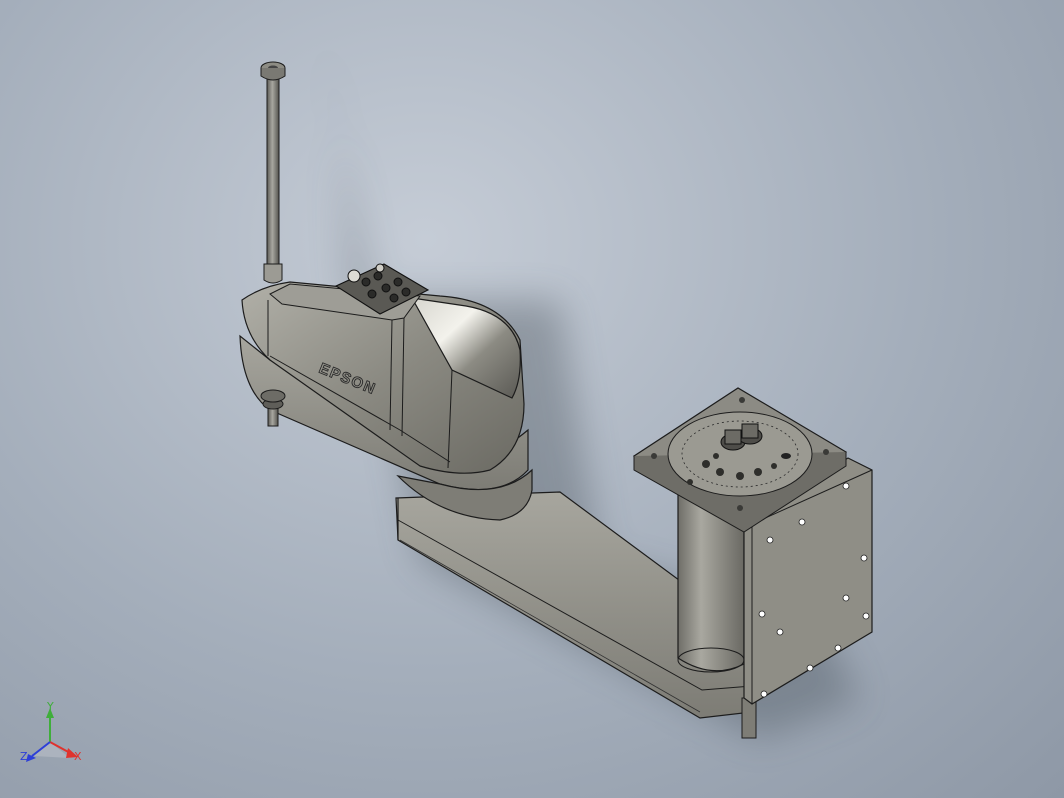 The height and width of the screenshot is (798, 1064). What do you see at coordinates (51, 732) in the screenshot?
I see `coordinate-triad: Y X Z` at bounding box center [51, 732].